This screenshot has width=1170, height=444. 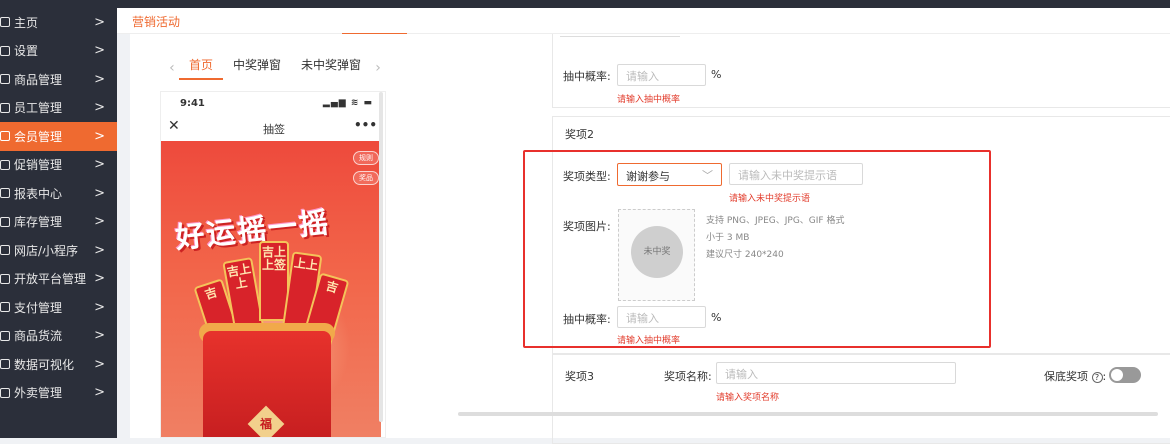 I want to click on gear-icon, so click(x=5, y=50).